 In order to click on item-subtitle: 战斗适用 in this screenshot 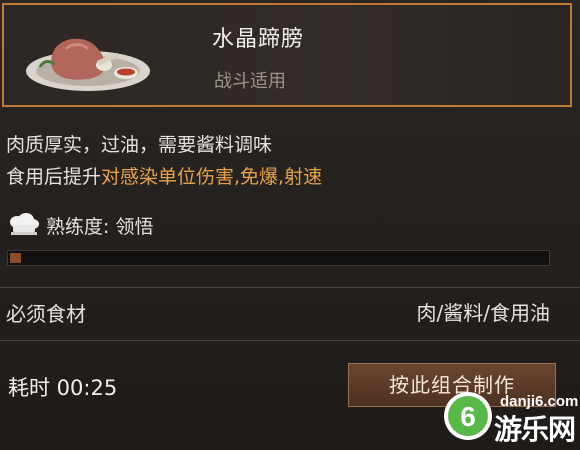, I will do `click(250, 81)`.